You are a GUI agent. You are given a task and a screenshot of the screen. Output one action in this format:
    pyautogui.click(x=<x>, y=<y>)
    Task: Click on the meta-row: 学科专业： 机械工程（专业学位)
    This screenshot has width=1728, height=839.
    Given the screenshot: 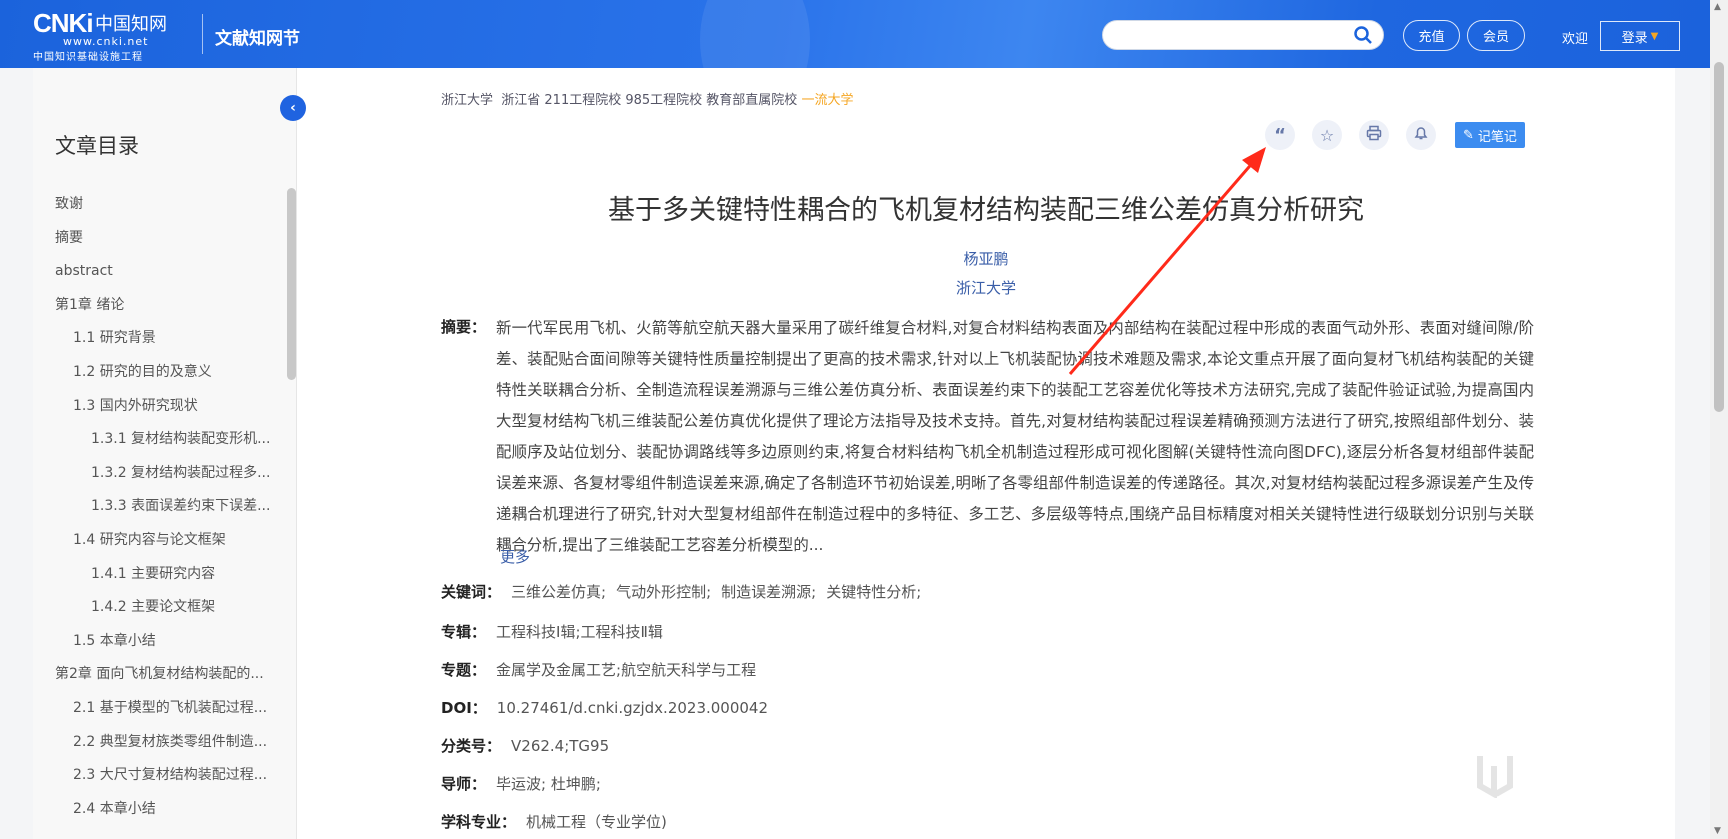 What is the action you would take?
    pyautogui.click(x=554, y=821)
    